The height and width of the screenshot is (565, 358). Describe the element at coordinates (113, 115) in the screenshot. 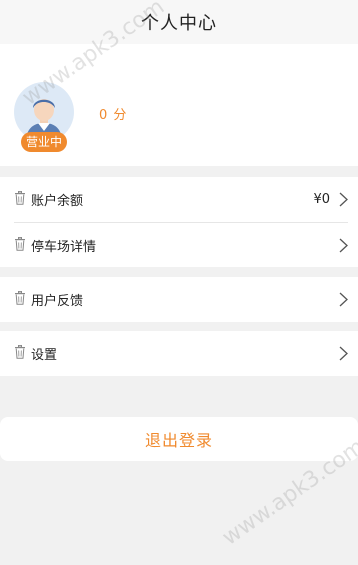

I see `points-value: 0 分` at that location.